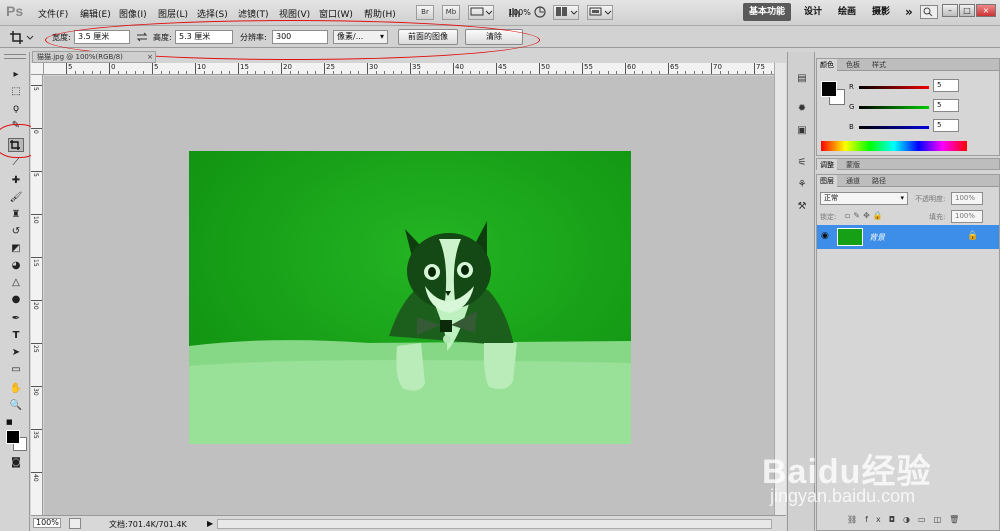 The image size is (1000, 531). What do you see at coordinates (813, 12) in the screenshot?
I see `workspace-design: 设计` at bounding box center [813, 12].